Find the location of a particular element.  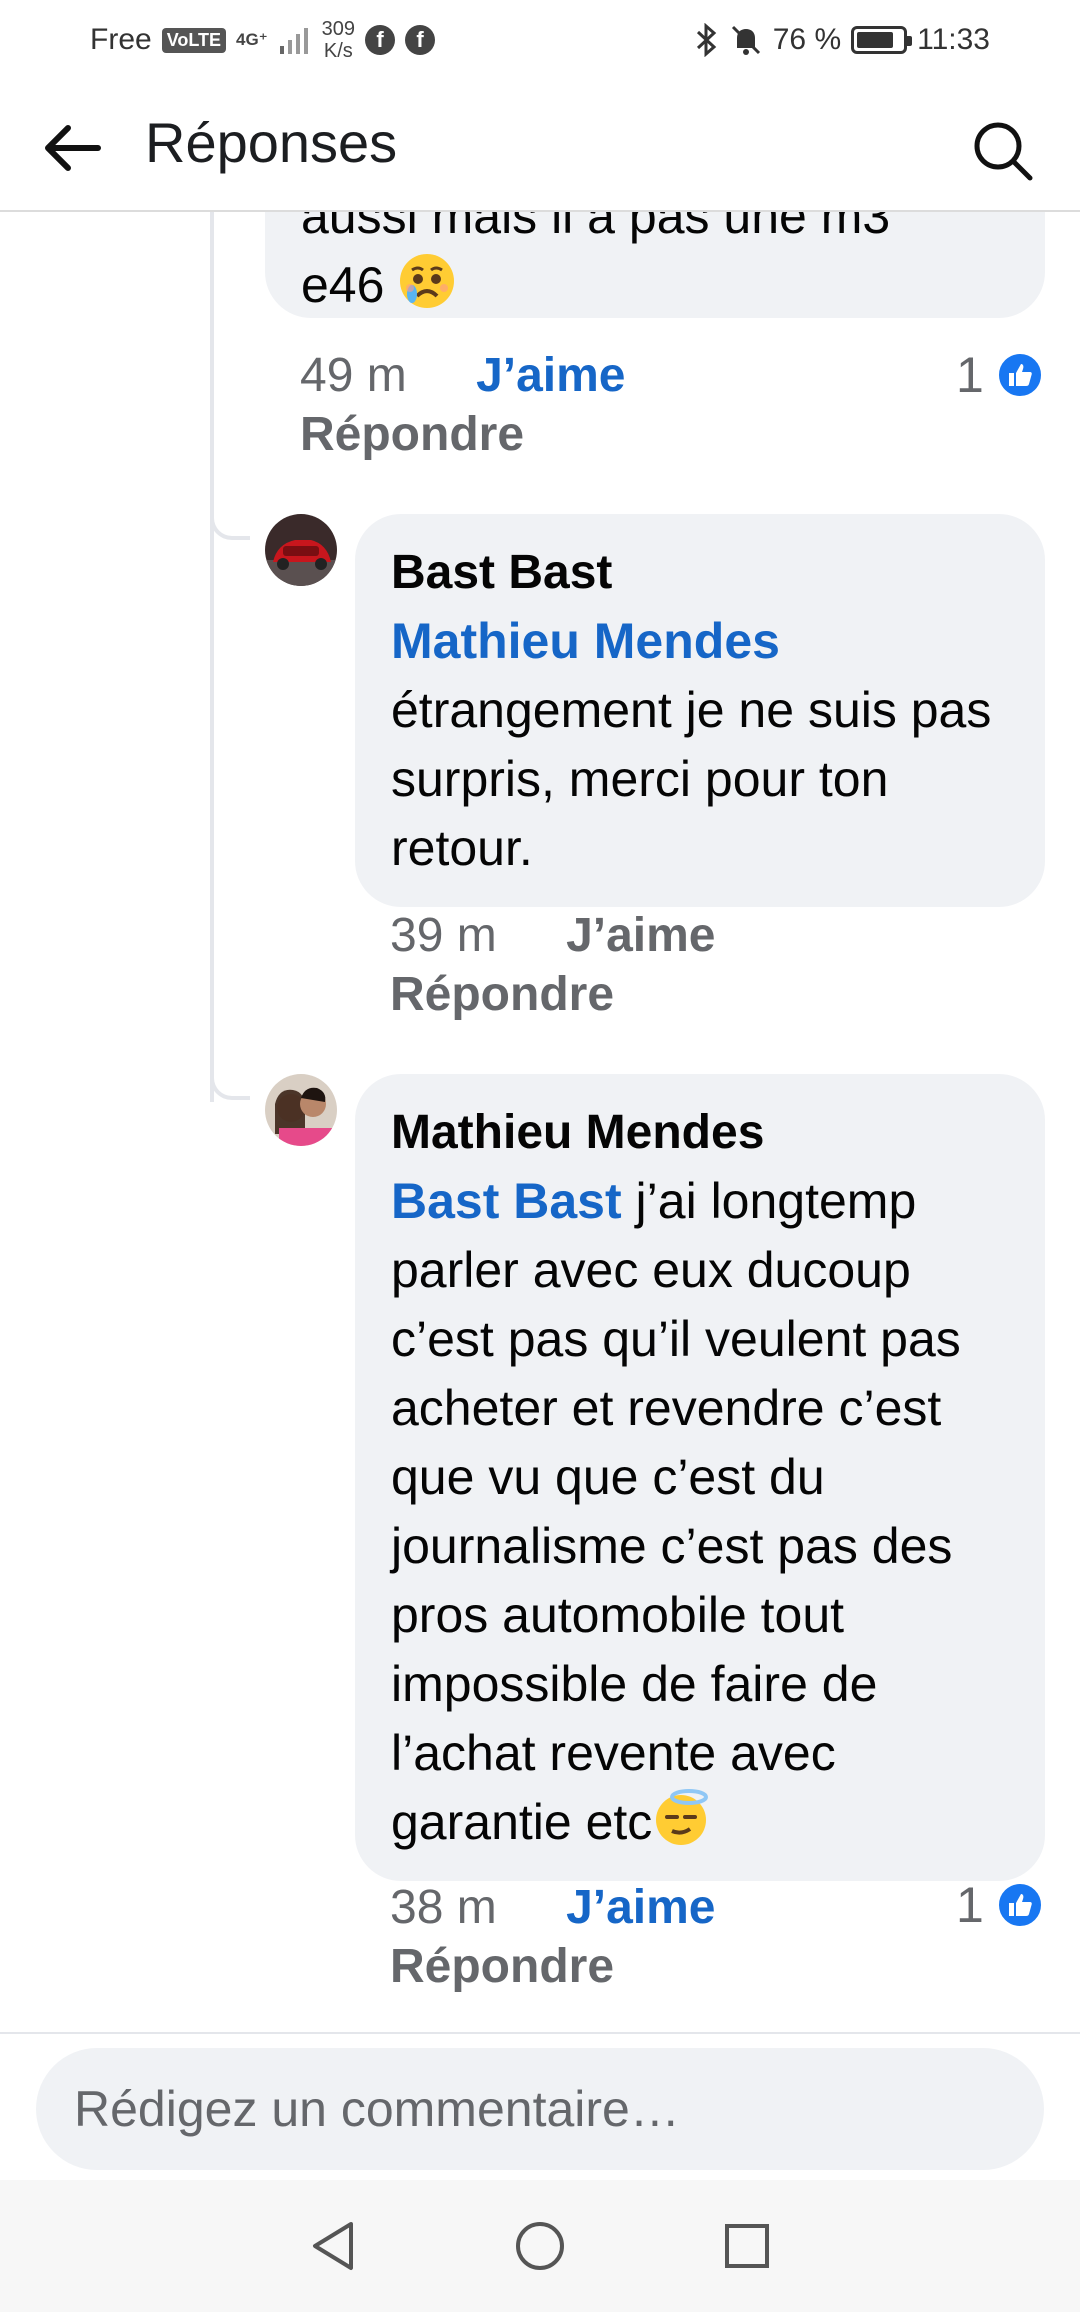

mention-link: Bast Bast is located at coordinates (506, 1201).